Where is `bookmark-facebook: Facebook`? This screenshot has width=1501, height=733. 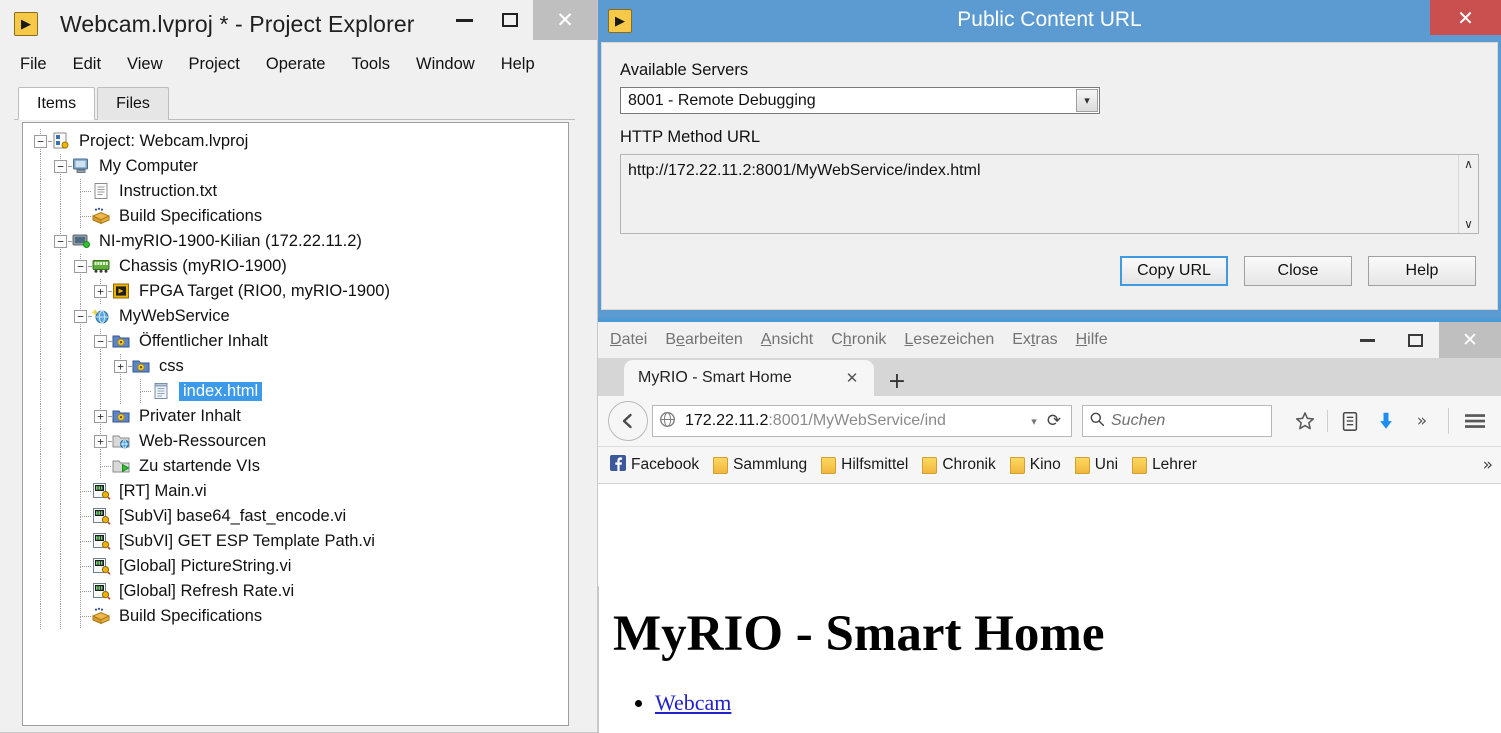
bookmark-facebook: Facebook is located at coordinates (654, 465).